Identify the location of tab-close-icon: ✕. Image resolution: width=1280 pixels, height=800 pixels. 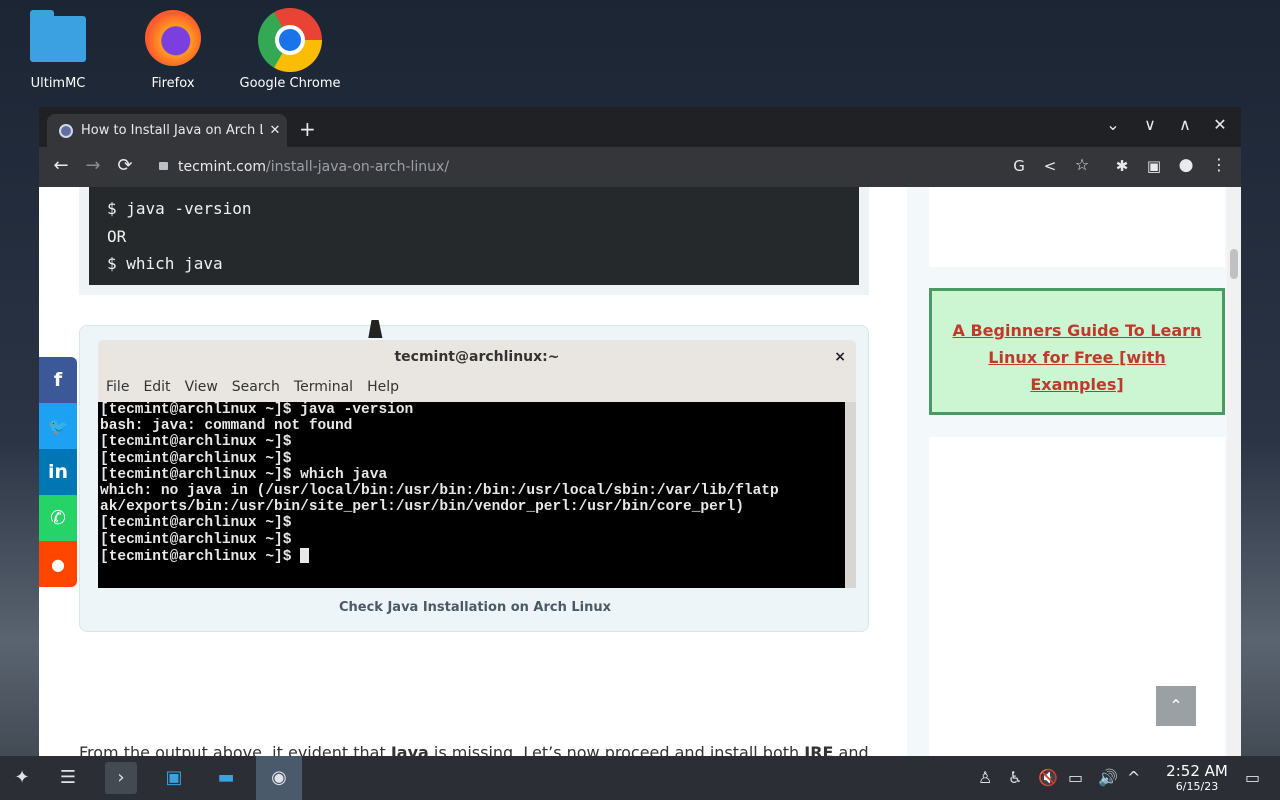
(275, 130).